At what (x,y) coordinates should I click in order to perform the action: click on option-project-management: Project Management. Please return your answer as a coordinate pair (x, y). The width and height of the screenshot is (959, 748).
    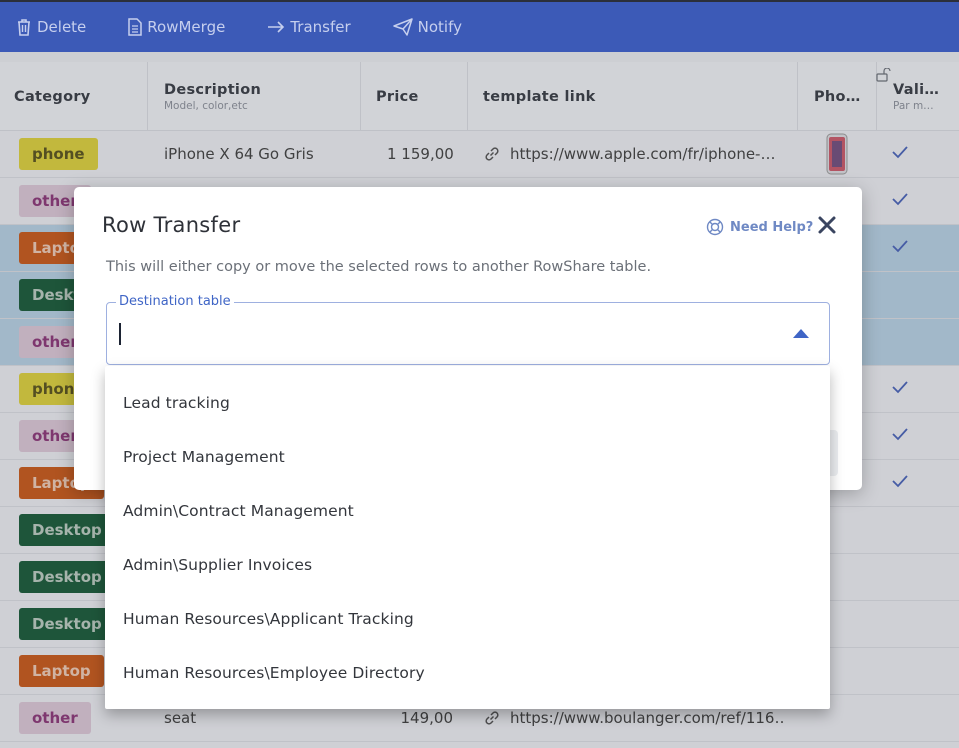
    Looking at the image, I should click on (467, 457).